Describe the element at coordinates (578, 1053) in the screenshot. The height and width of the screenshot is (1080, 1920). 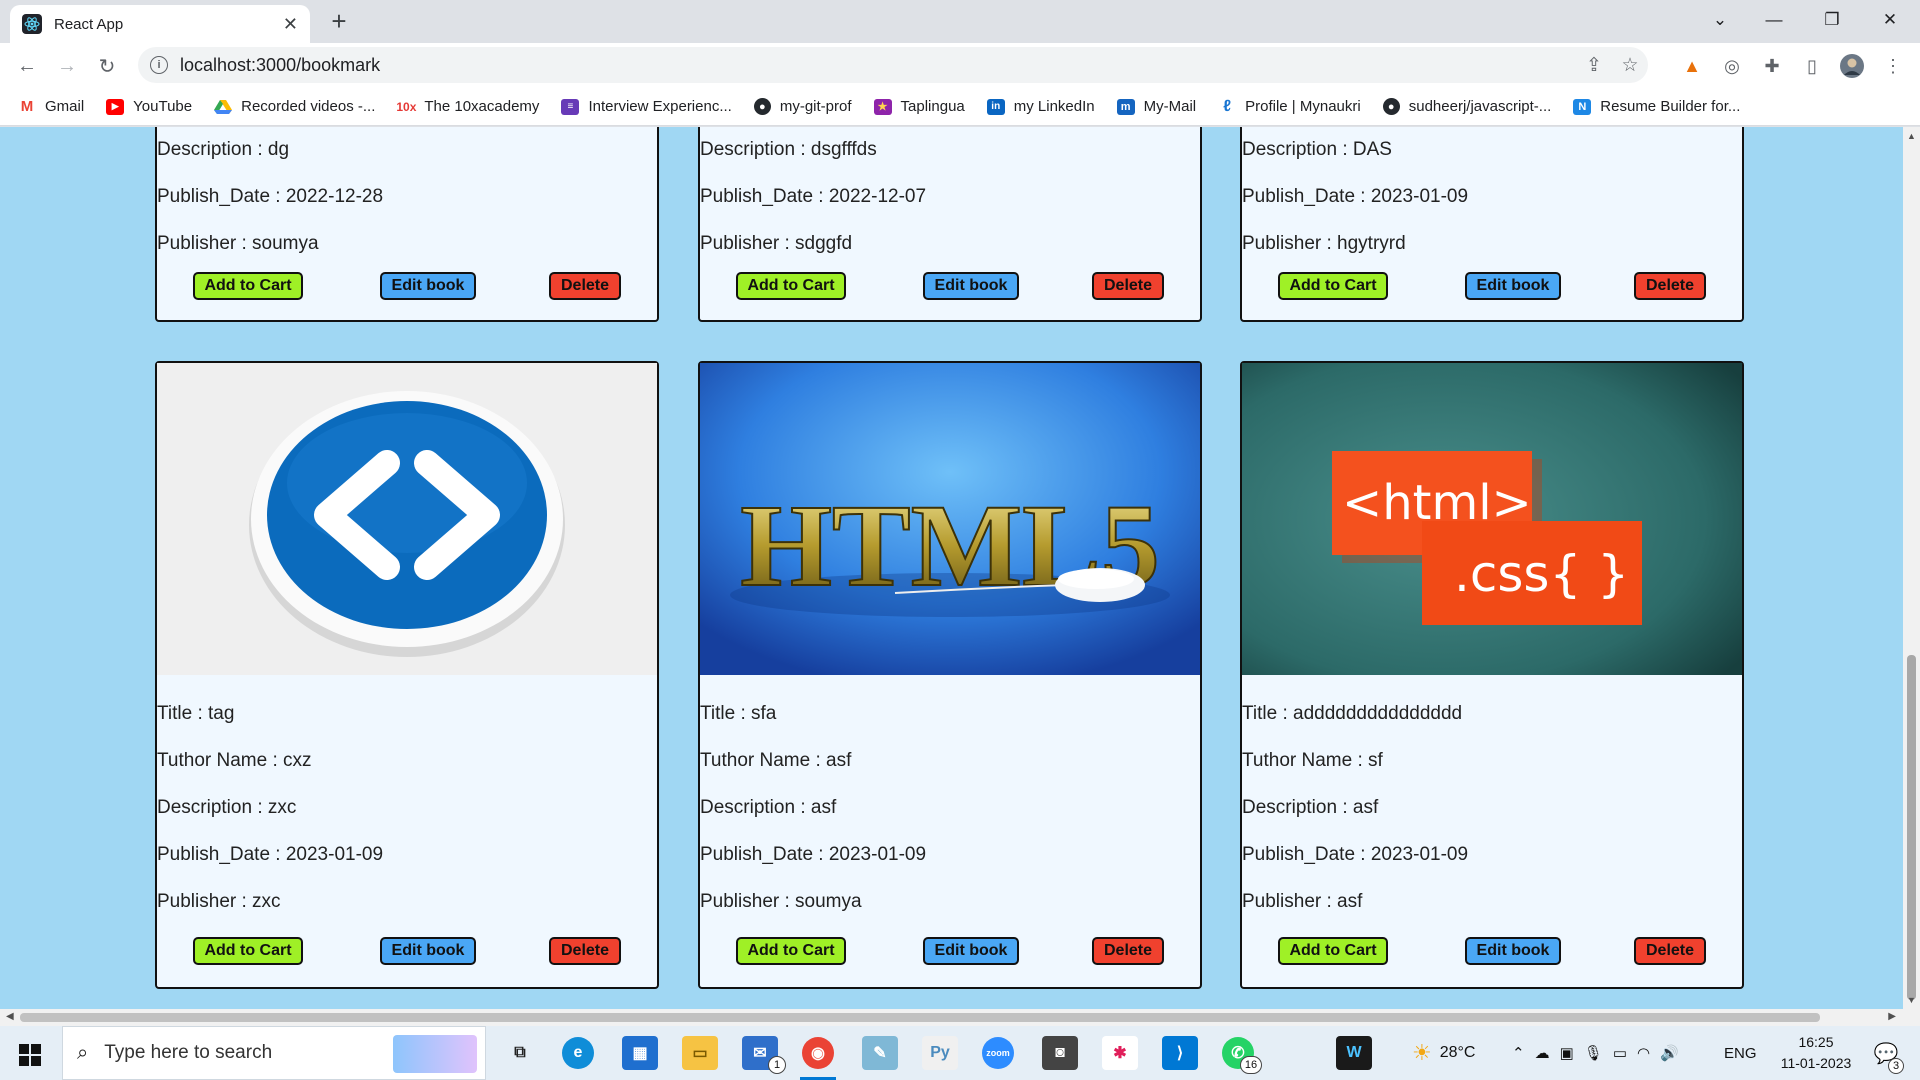
I see `edge-browser-icon: e` at that location.